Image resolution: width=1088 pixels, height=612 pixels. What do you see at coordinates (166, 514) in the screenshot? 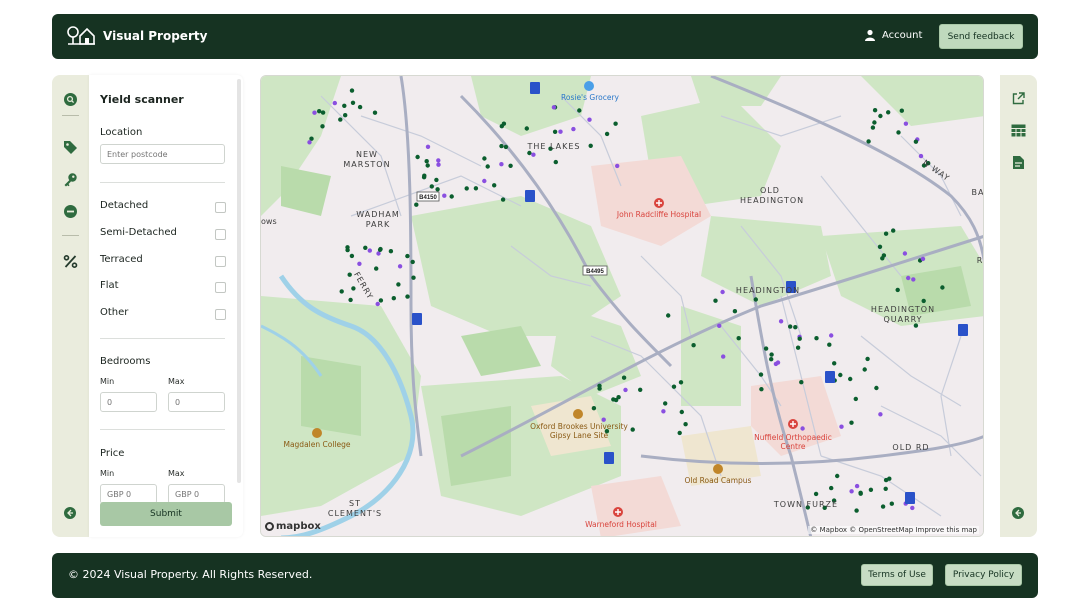
I see `submit-button: Submit` at bounding box center [166, 514].